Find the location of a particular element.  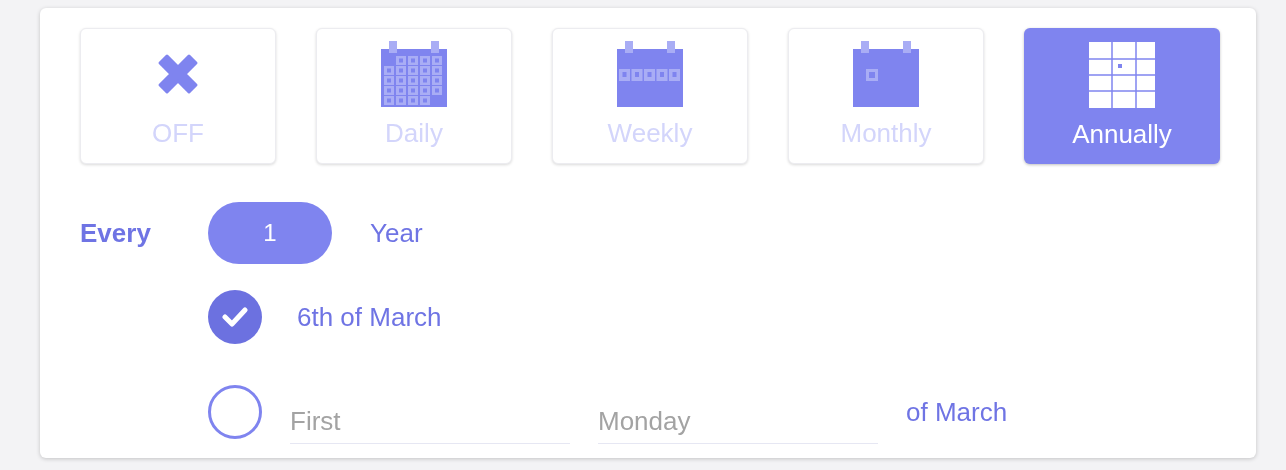

interval-field: 1 is located at coordinates (270, 233).